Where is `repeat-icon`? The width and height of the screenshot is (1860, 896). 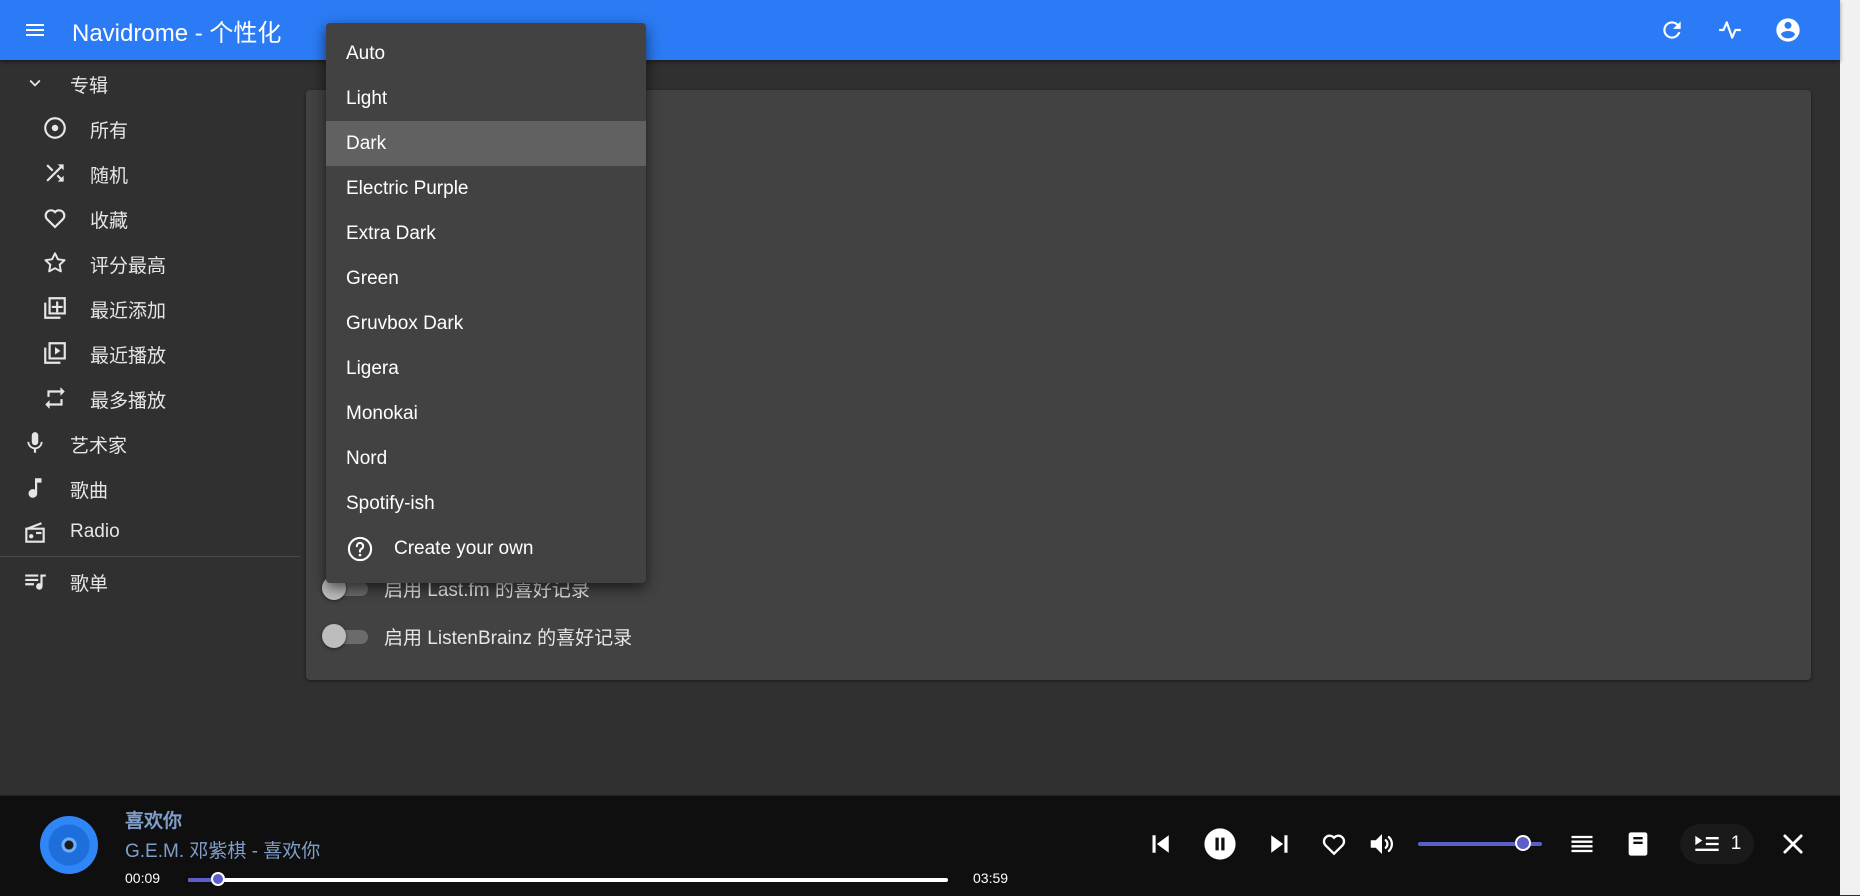
repeat-icon is located at coordinates (55, 398).